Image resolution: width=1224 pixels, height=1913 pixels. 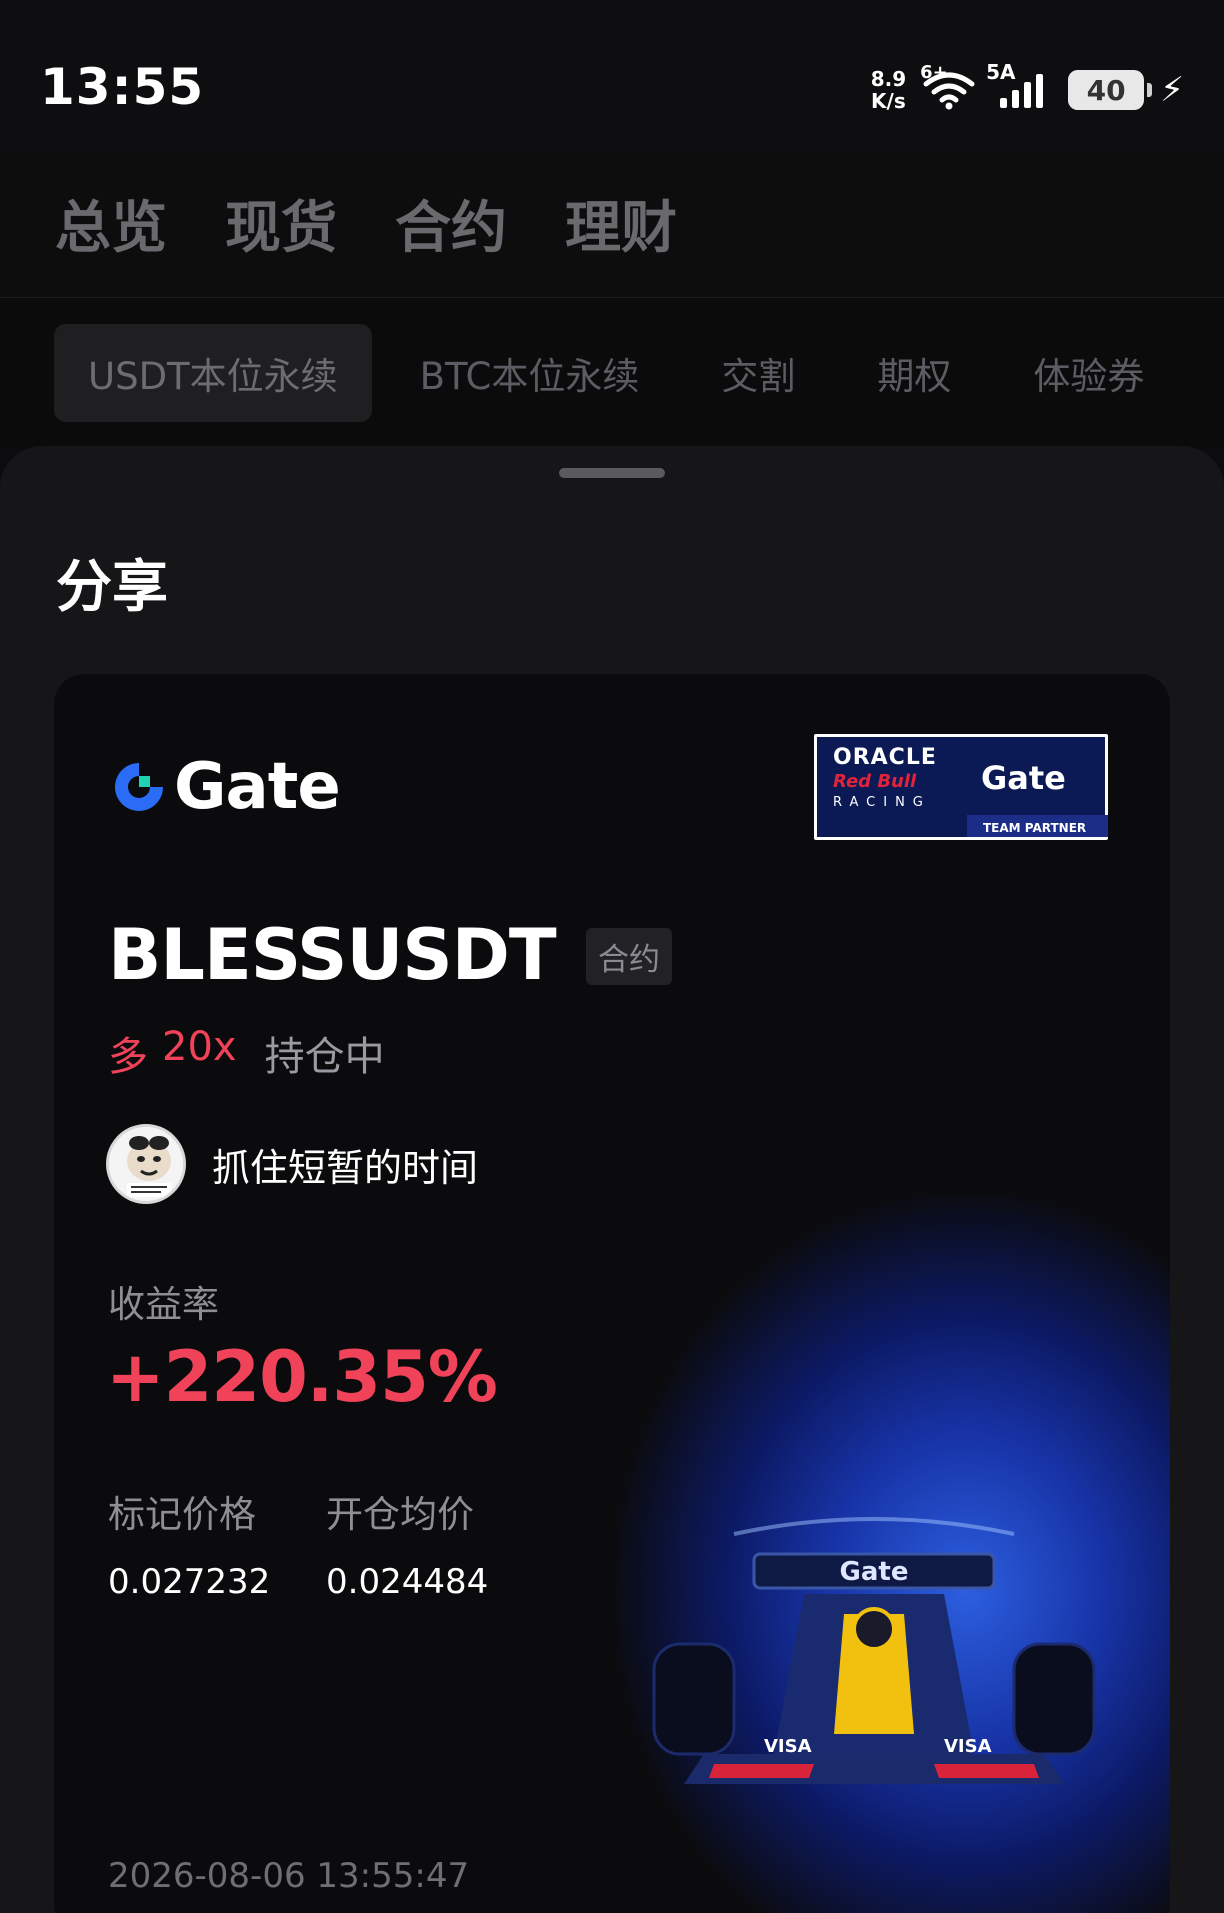 What do you see at coordinates (882, 802) in the screenshot?
I see `partner-racing-text: RACING` at bounding box center [882, 802].